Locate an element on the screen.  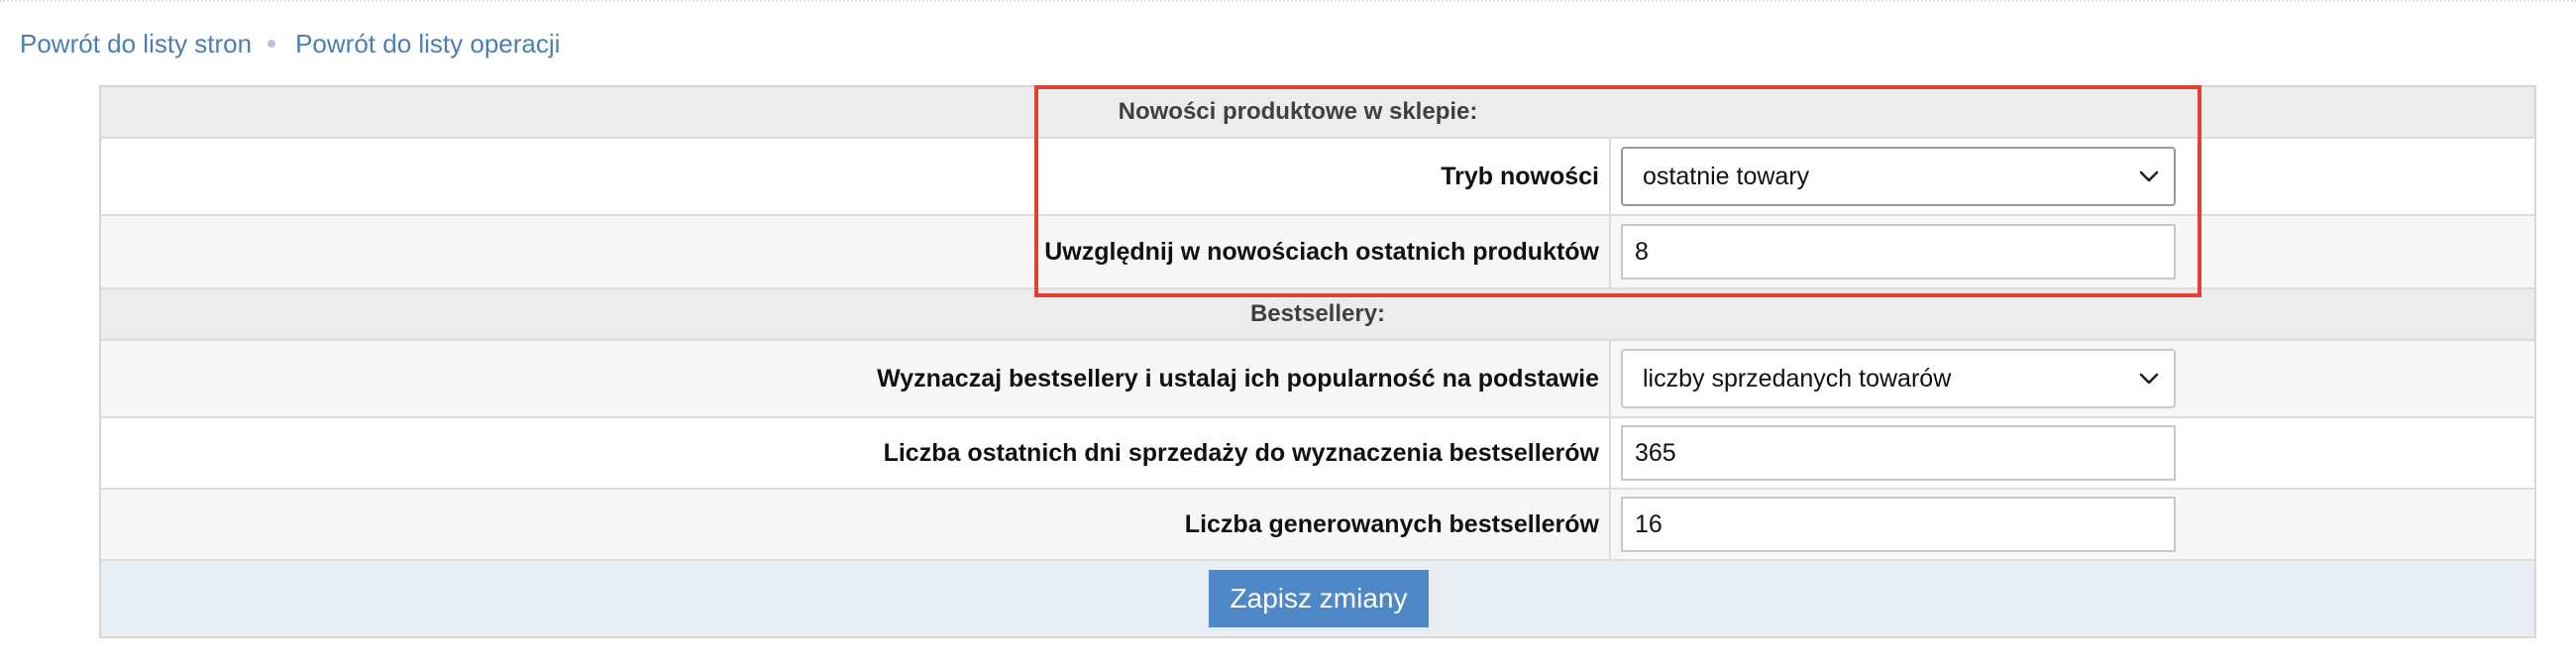
bestsellers-basis-select: liczby sprzedanych towarów is located at coordinates (1899, 378).